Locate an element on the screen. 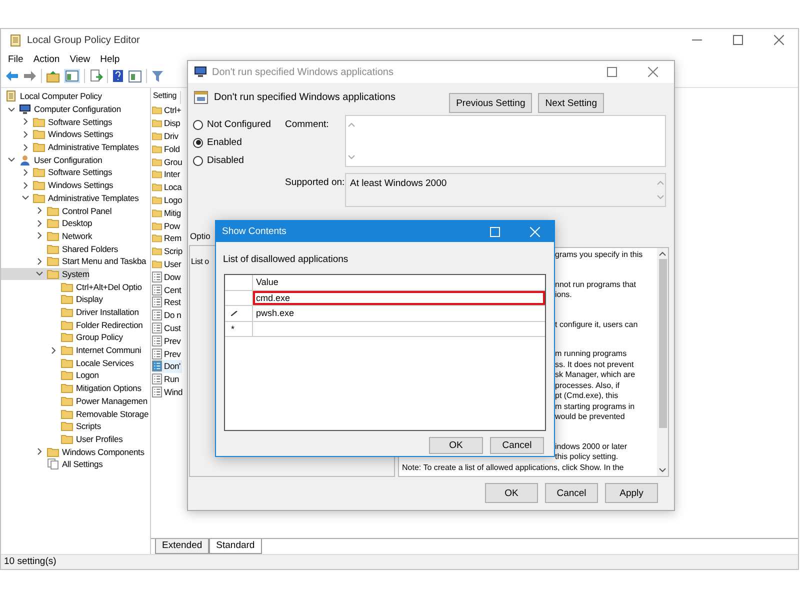  tree-item: Network is located at coordinates (46, 236).